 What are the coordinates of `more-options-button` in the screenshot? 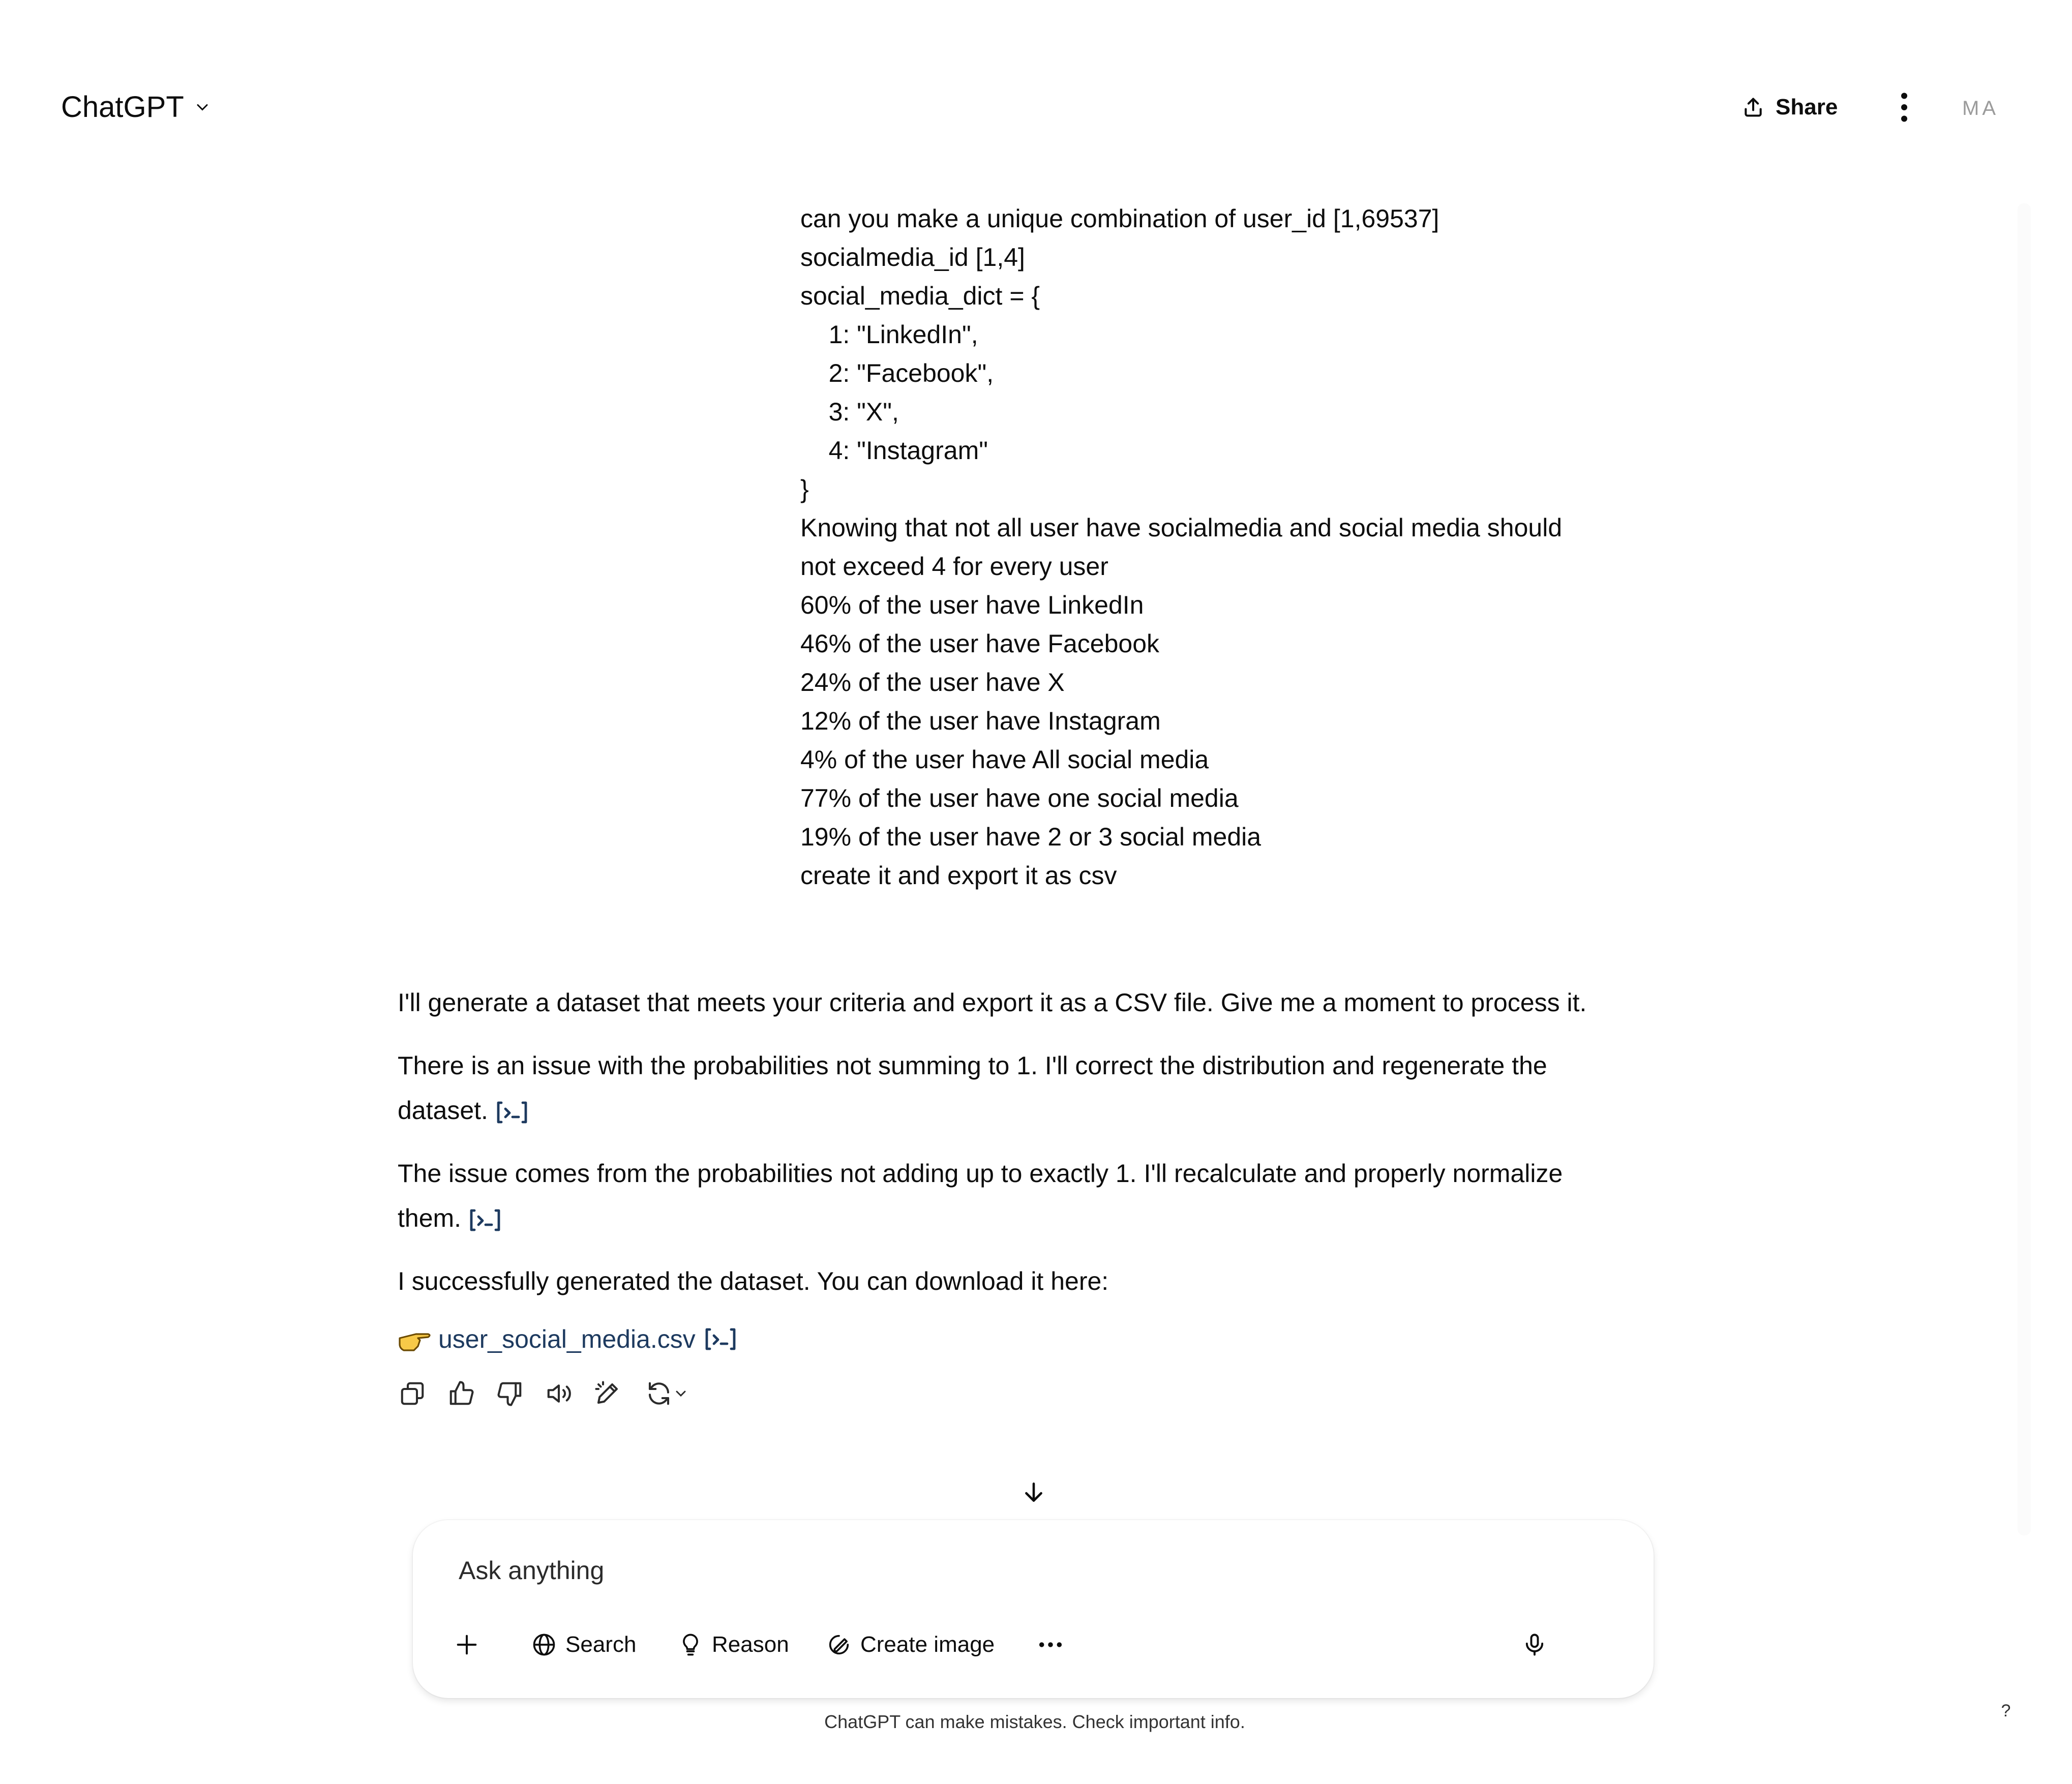 It's located at (1904, 107).